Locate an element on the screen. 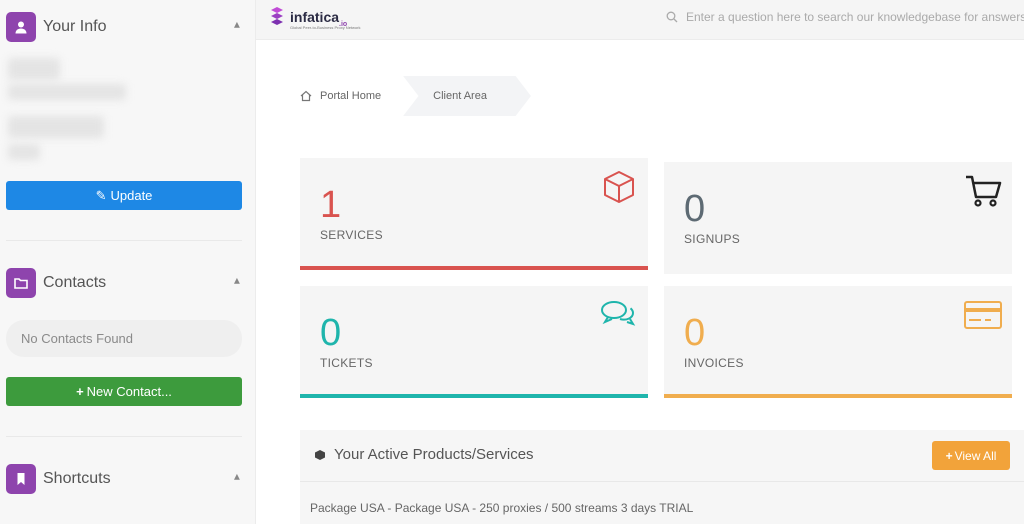 This screenshot has width=1024, height=524. stat-value: 1 is located at coordinates (331, 205).